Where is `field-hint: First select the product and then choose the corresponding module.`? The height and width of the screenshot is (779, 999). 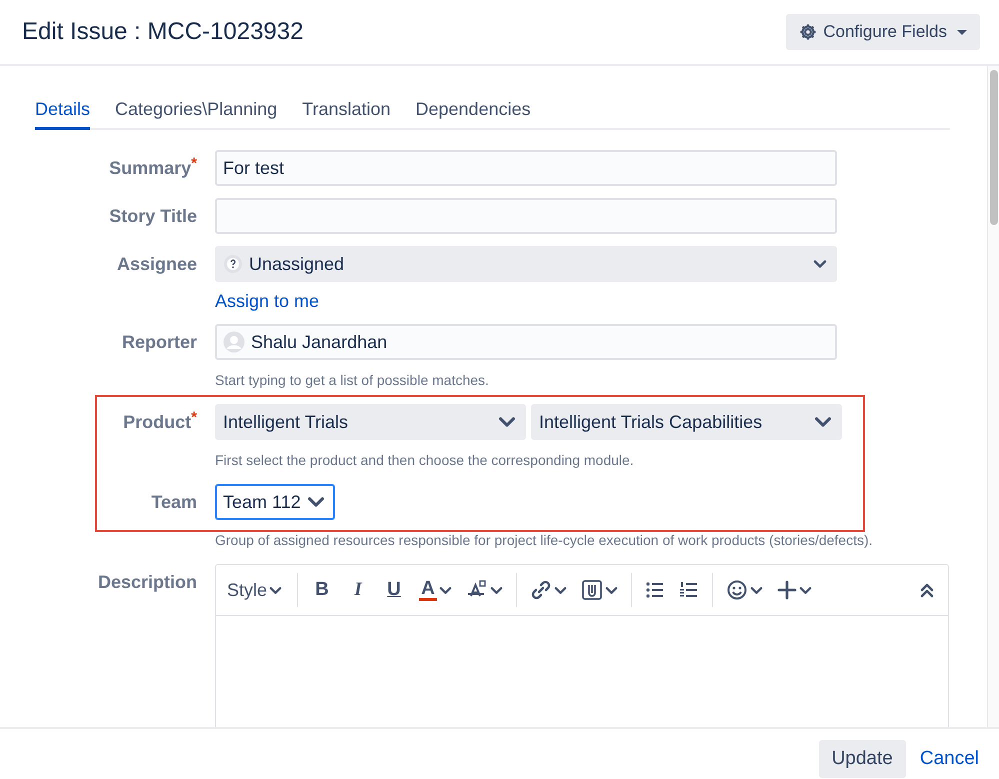 field-hint: First select the product and then choose the corresponding module. is located at coordinates (424, 460).